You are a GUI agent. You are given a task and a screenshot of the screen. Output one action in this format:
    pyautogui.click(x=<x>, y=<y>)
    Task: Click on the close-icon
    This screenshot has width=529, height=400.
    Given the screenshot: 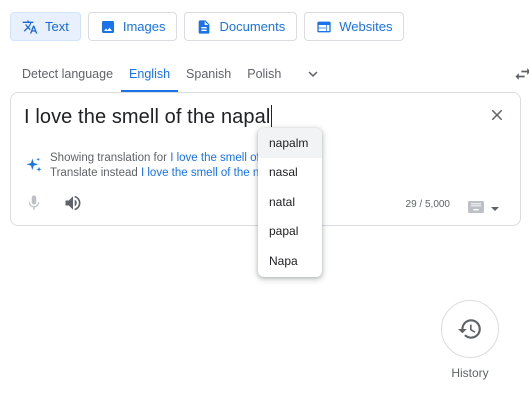 What is the action you would take?
    pyautogui.click(x=497, y=115)
    